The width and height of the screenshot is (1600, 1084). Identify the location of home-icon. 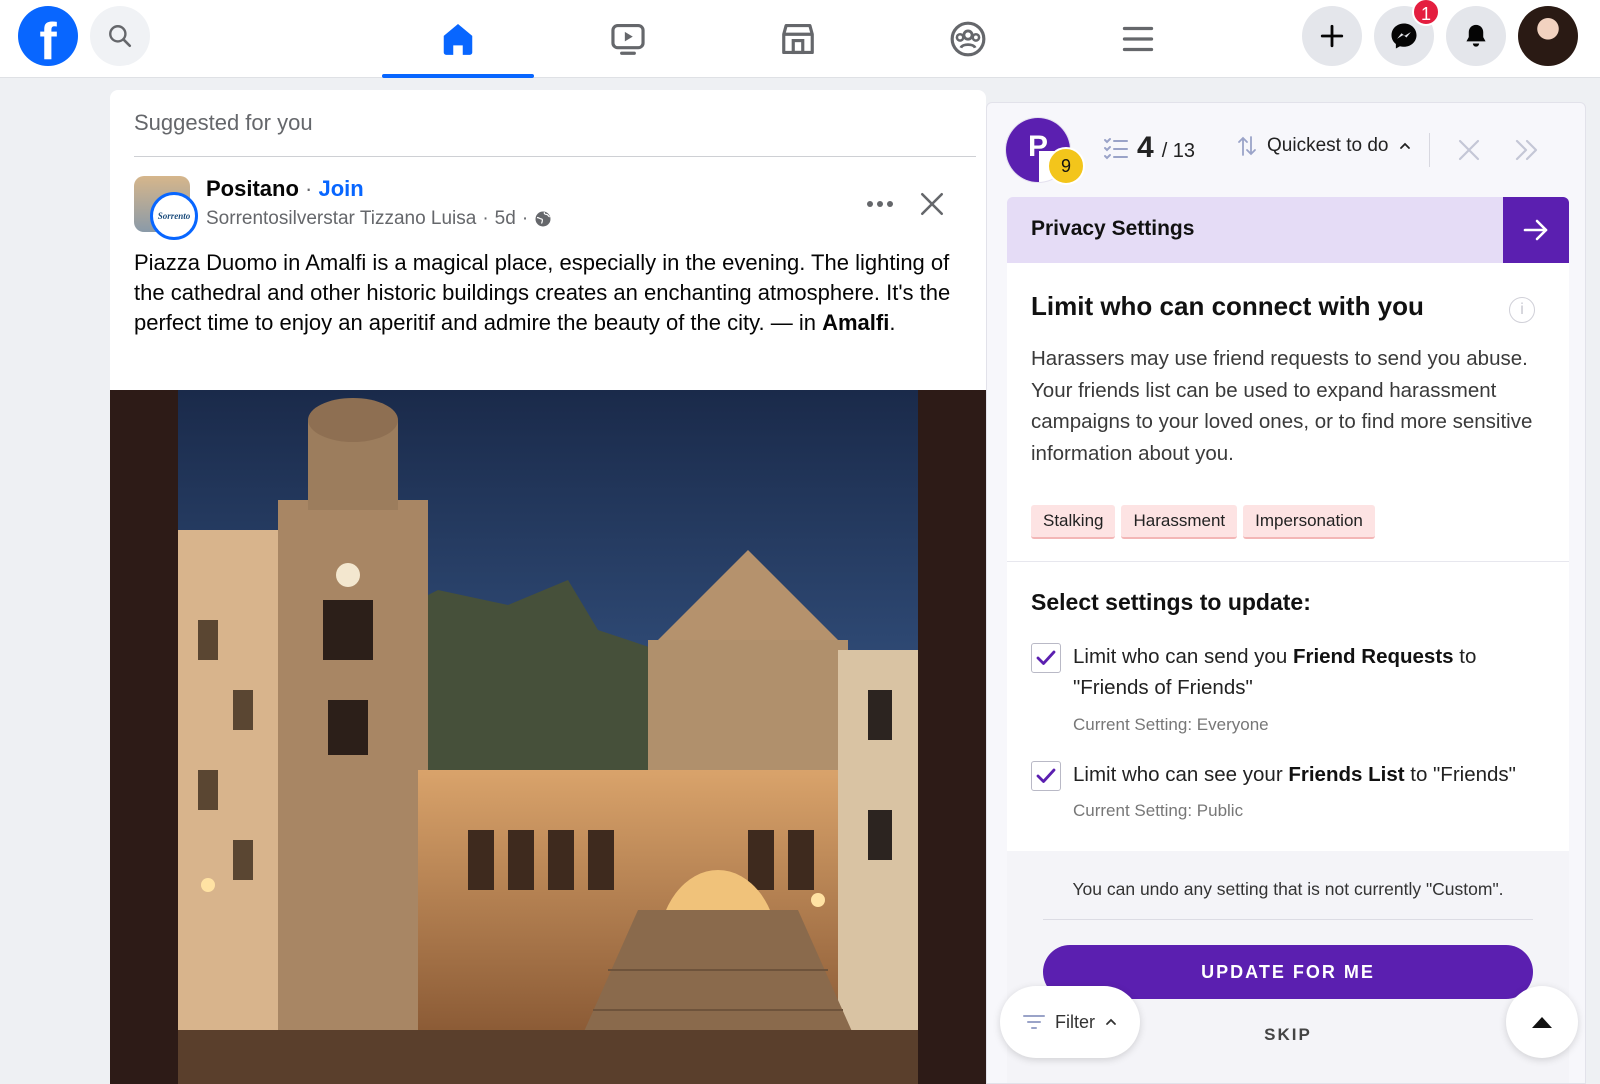
(458, 39).